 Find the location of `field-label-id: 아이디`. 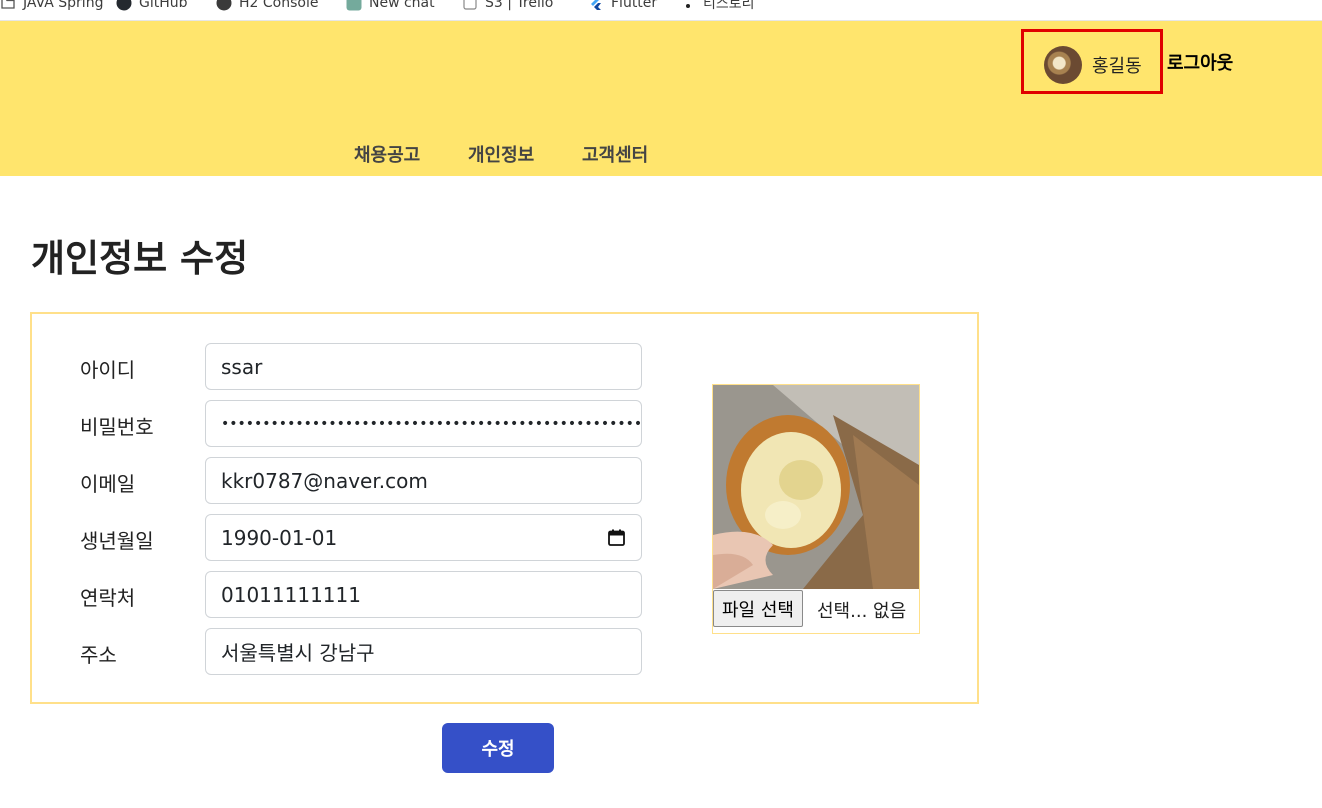

field-label-id: 아이디 is located at coordinates (108, 370).